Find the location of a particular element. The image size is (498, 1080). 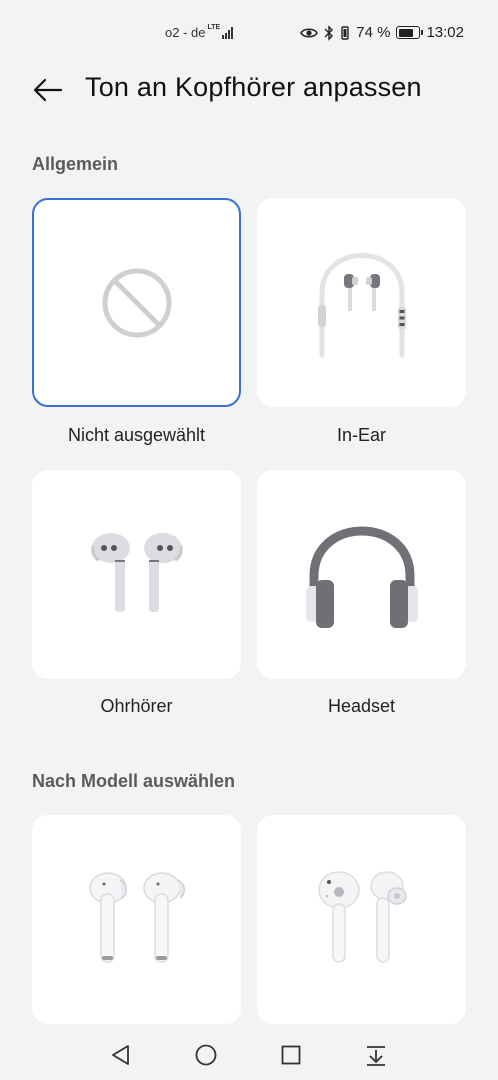

card-label-not-selected: Nicht ausgewählt is located at coordinates (136, 435).